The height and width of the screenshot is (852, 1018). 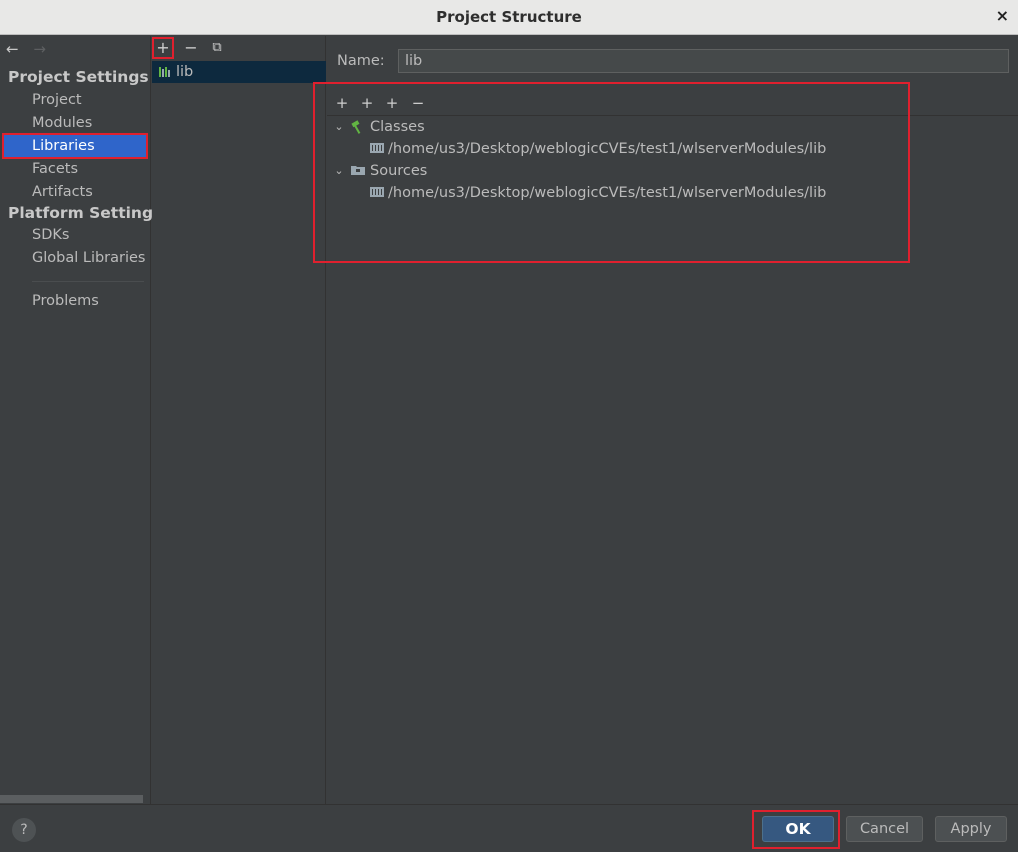 I want to click on library-name-field: lib, so click(x=703, y=61).